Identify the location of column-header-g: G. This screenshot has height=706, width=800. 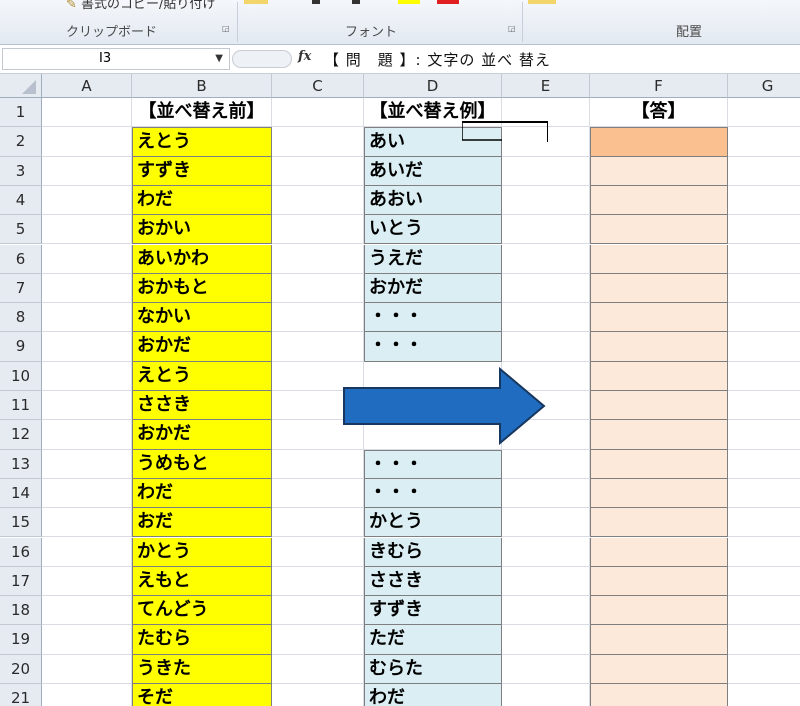
(764, 86).